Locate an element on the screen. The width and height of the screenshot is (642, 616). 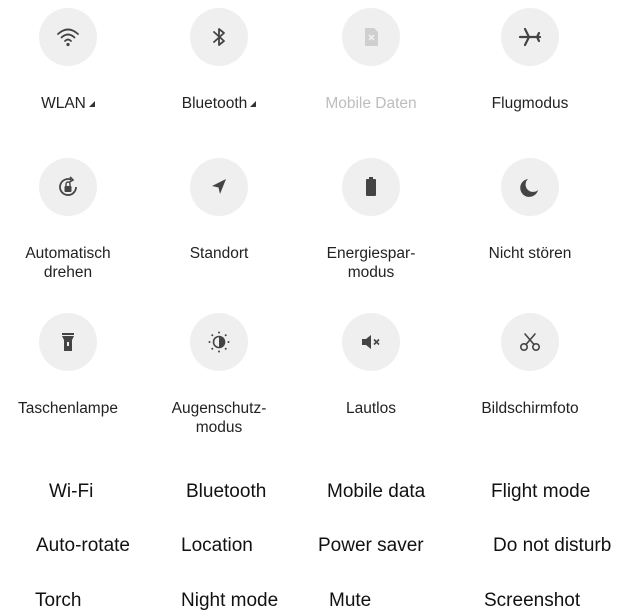
tile-screenshot: Bildschirmfoto is located at coordinates (530, 365).